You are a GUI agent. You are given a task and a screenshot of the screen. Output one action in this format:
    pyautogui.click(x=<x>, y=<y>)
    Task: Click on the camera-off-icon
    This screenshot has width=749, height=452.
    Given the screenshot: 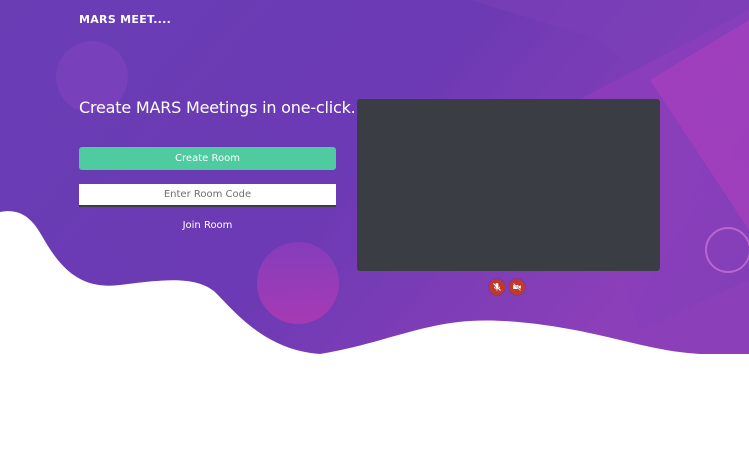 What is the action you would take?
    pyautogui.click(x=517, y=287)
    